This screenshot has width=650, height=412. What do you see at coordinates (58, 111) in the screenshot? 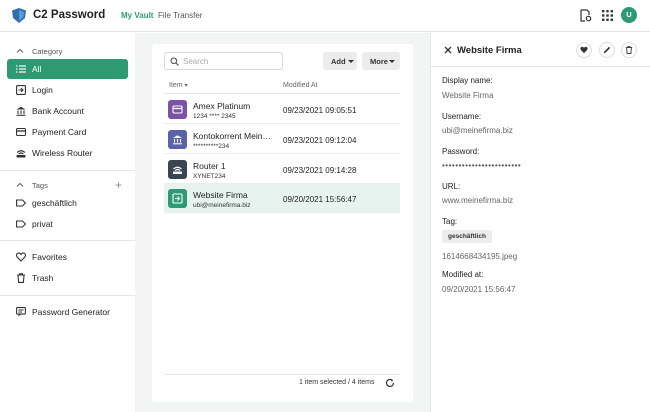
I see `sidebar-item-label: Bank Account` at bounding box center [58, 111].